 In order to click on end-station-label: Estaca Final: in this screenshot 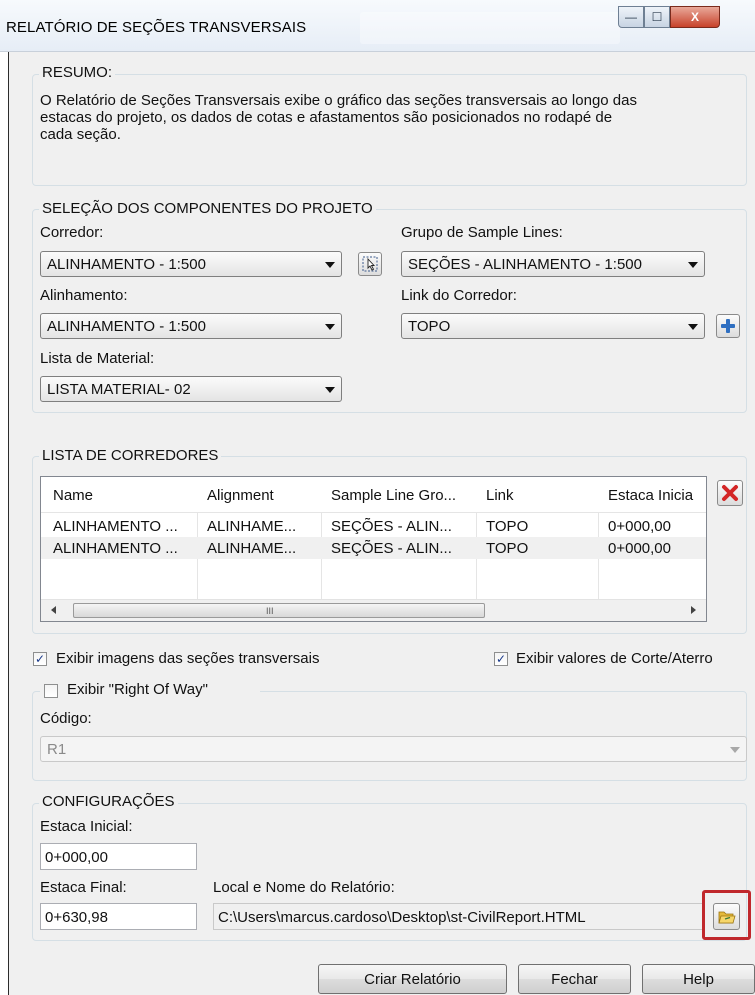, I will do `click(83, 887)`.